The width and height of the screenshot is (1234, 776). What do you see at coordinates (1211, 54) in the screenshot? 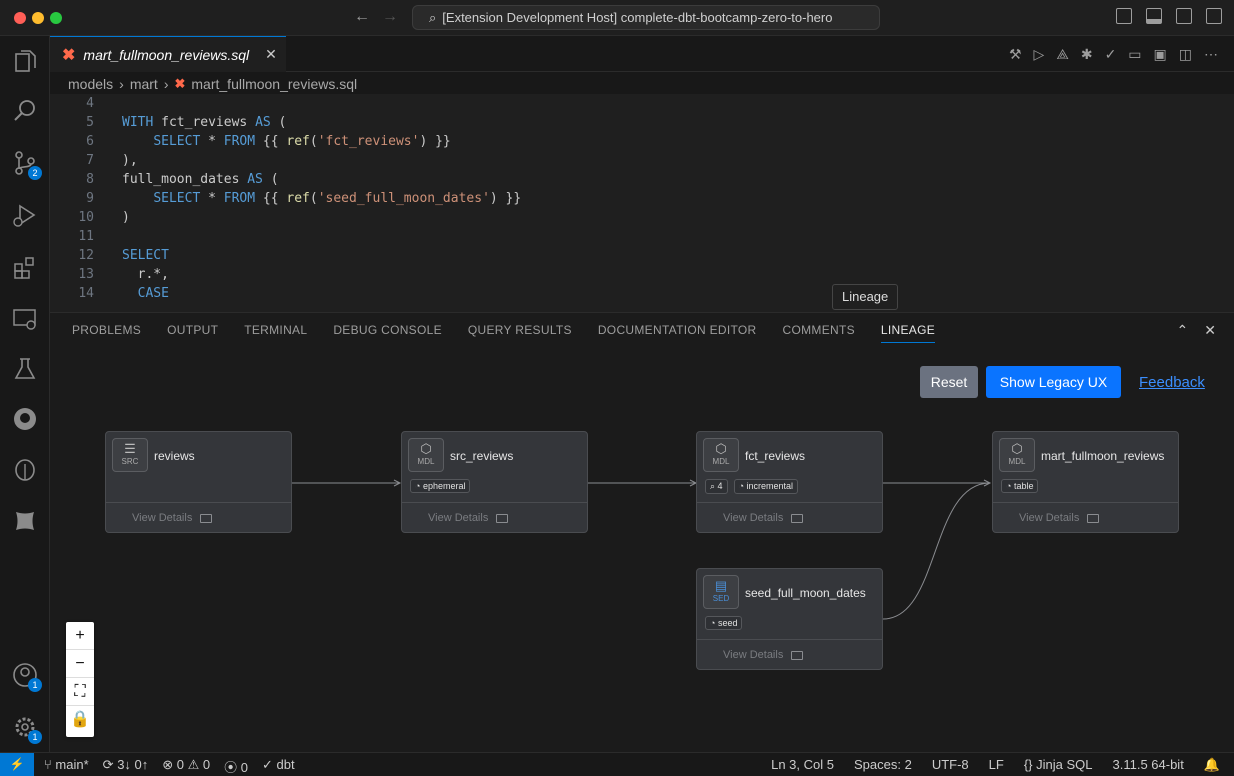
I see `more-actions-icon: ⋯` at bounding box center [1211, 54].